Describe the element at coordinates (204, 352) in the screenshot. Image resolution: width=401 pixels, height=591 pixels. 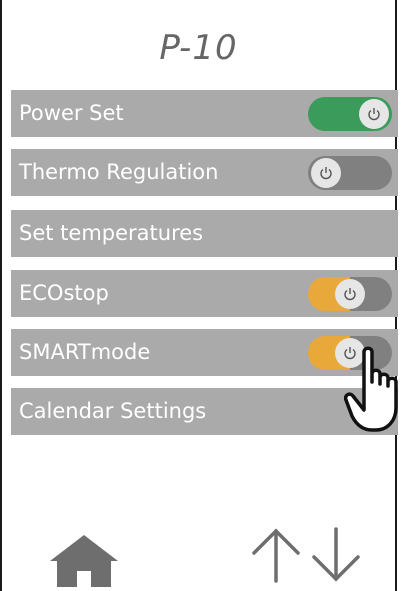
I see `menu-item-smartmode: SMARTmode` at that location.